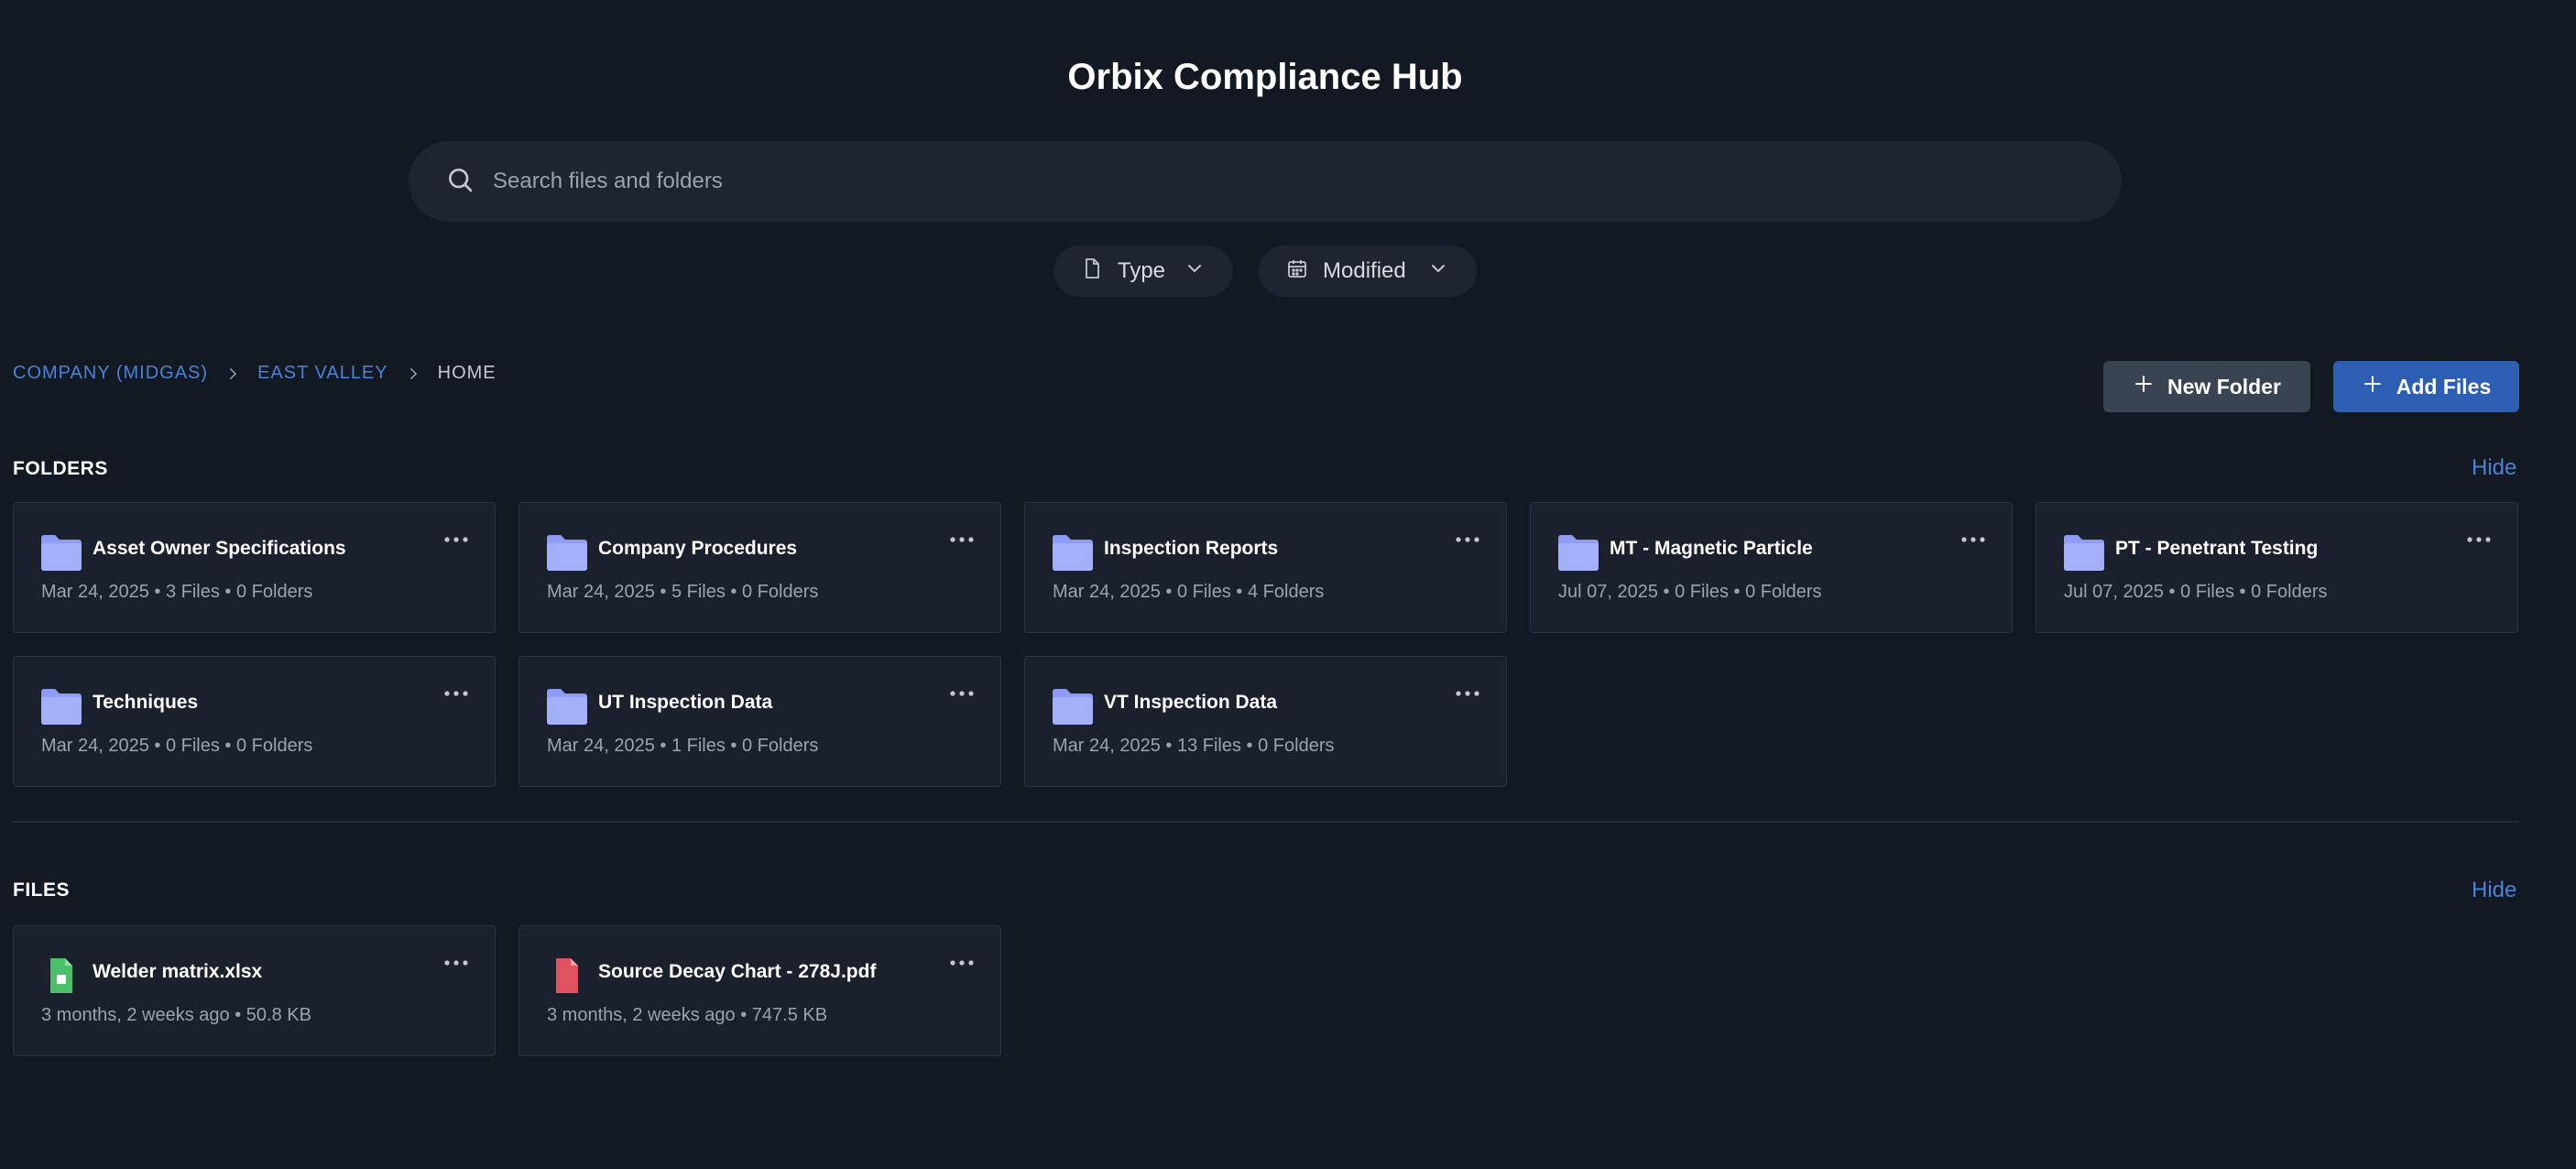  Describe the element at coordinates (1297, 271) in the screenshot. I see `calendar-icon` at that location.